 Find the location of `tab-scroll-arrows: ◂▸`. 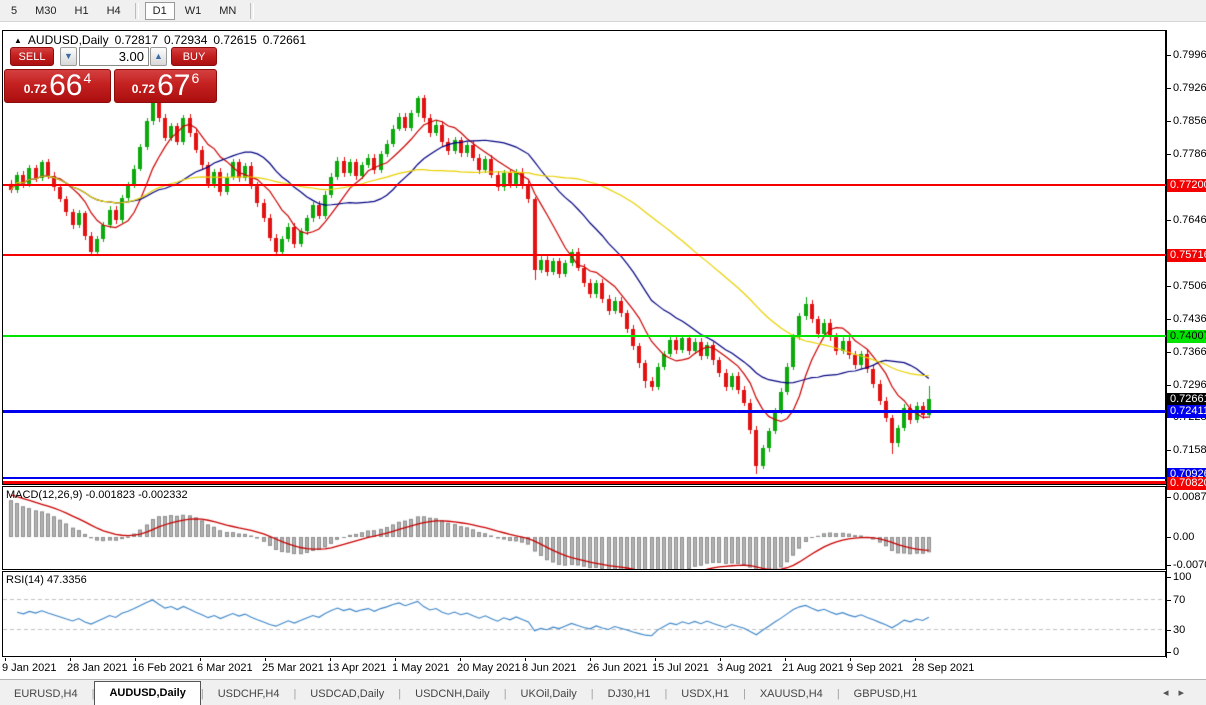

tab-scroll-arrows: ◂▸ is located at coordinates (1184, 695).